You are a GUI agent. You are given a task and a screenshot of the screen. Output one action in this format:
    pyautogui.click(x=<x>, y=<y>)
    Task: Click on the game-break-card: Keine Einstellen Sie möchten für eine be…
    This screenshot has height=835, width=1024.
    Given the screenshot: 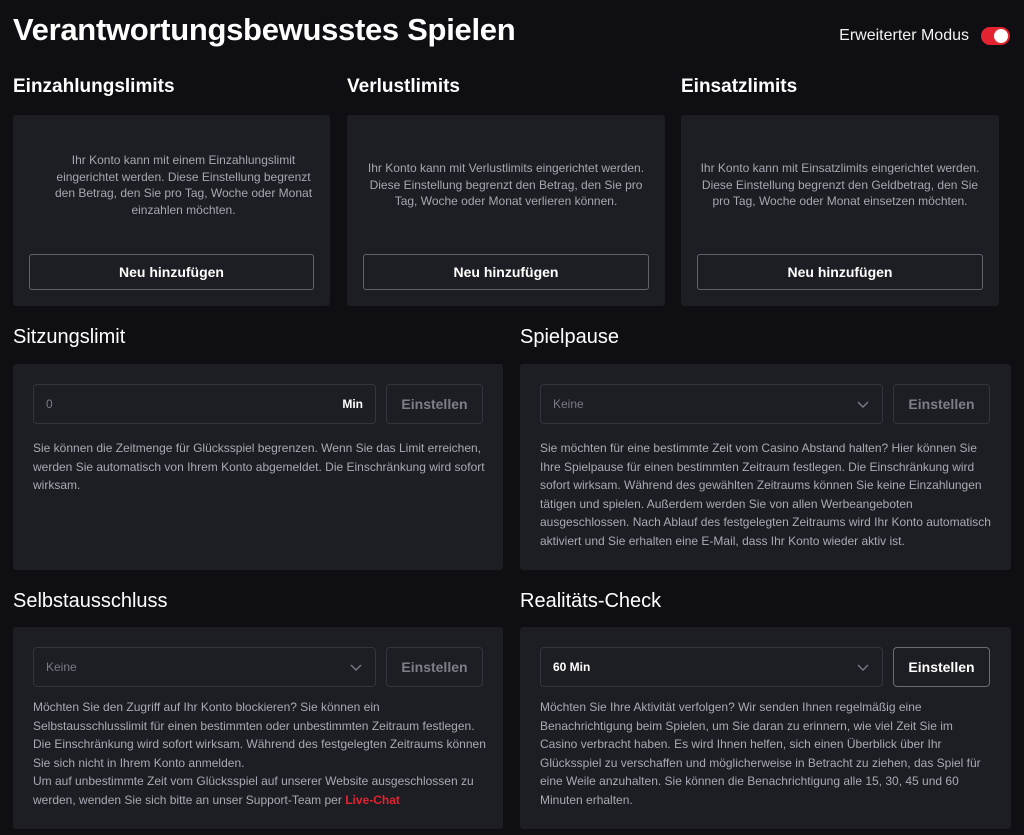 What is the action you would take?
    pyautogui.click(x=765, y=467)
    